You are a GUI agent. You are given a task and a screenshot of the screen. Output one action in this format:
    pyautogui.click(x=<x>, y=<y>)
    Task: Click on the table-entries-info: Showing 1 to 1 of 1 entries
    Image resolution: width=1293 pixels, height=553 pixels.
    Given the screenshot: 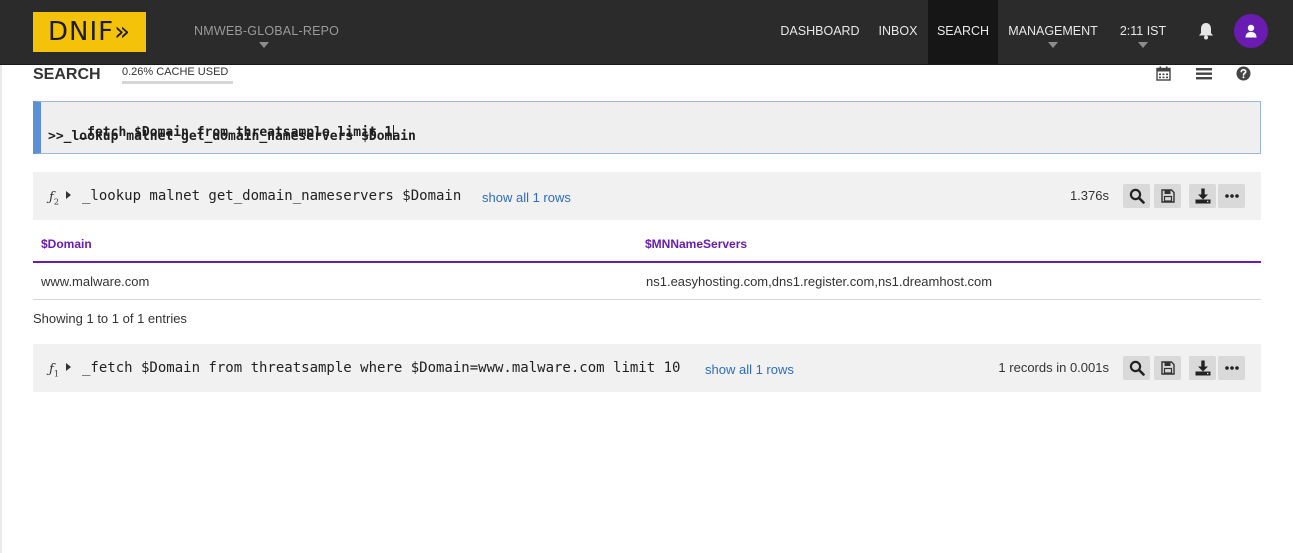 What is the action you would take?
    pyautogui.click(x=110, y=318)
    